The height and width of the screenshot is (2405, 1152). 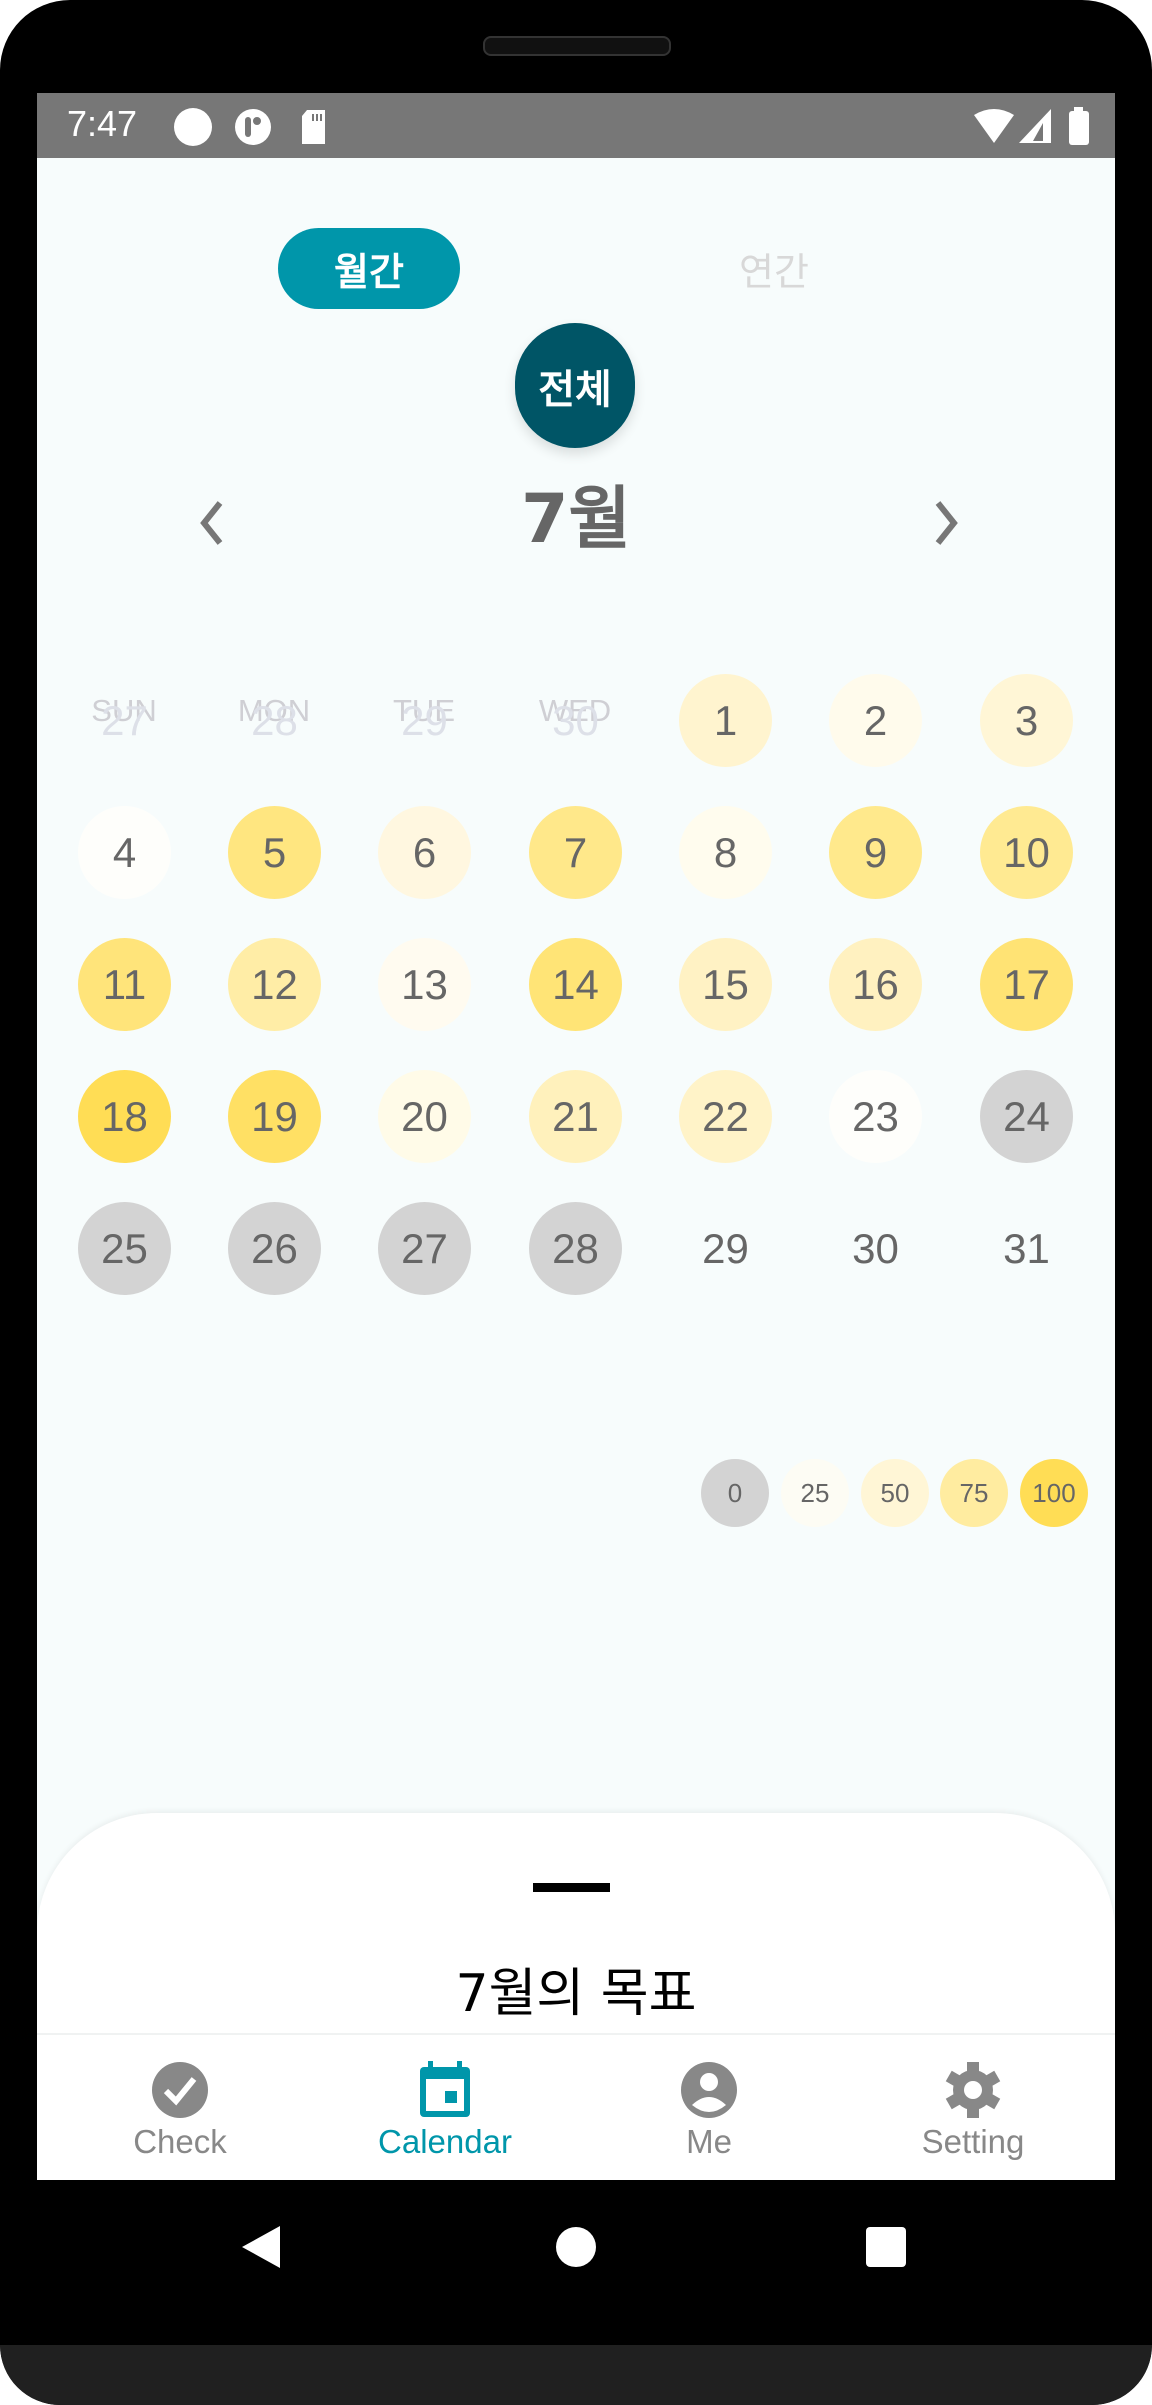 I want to click on cell-signal-icon, so click(x=1035, y=126).